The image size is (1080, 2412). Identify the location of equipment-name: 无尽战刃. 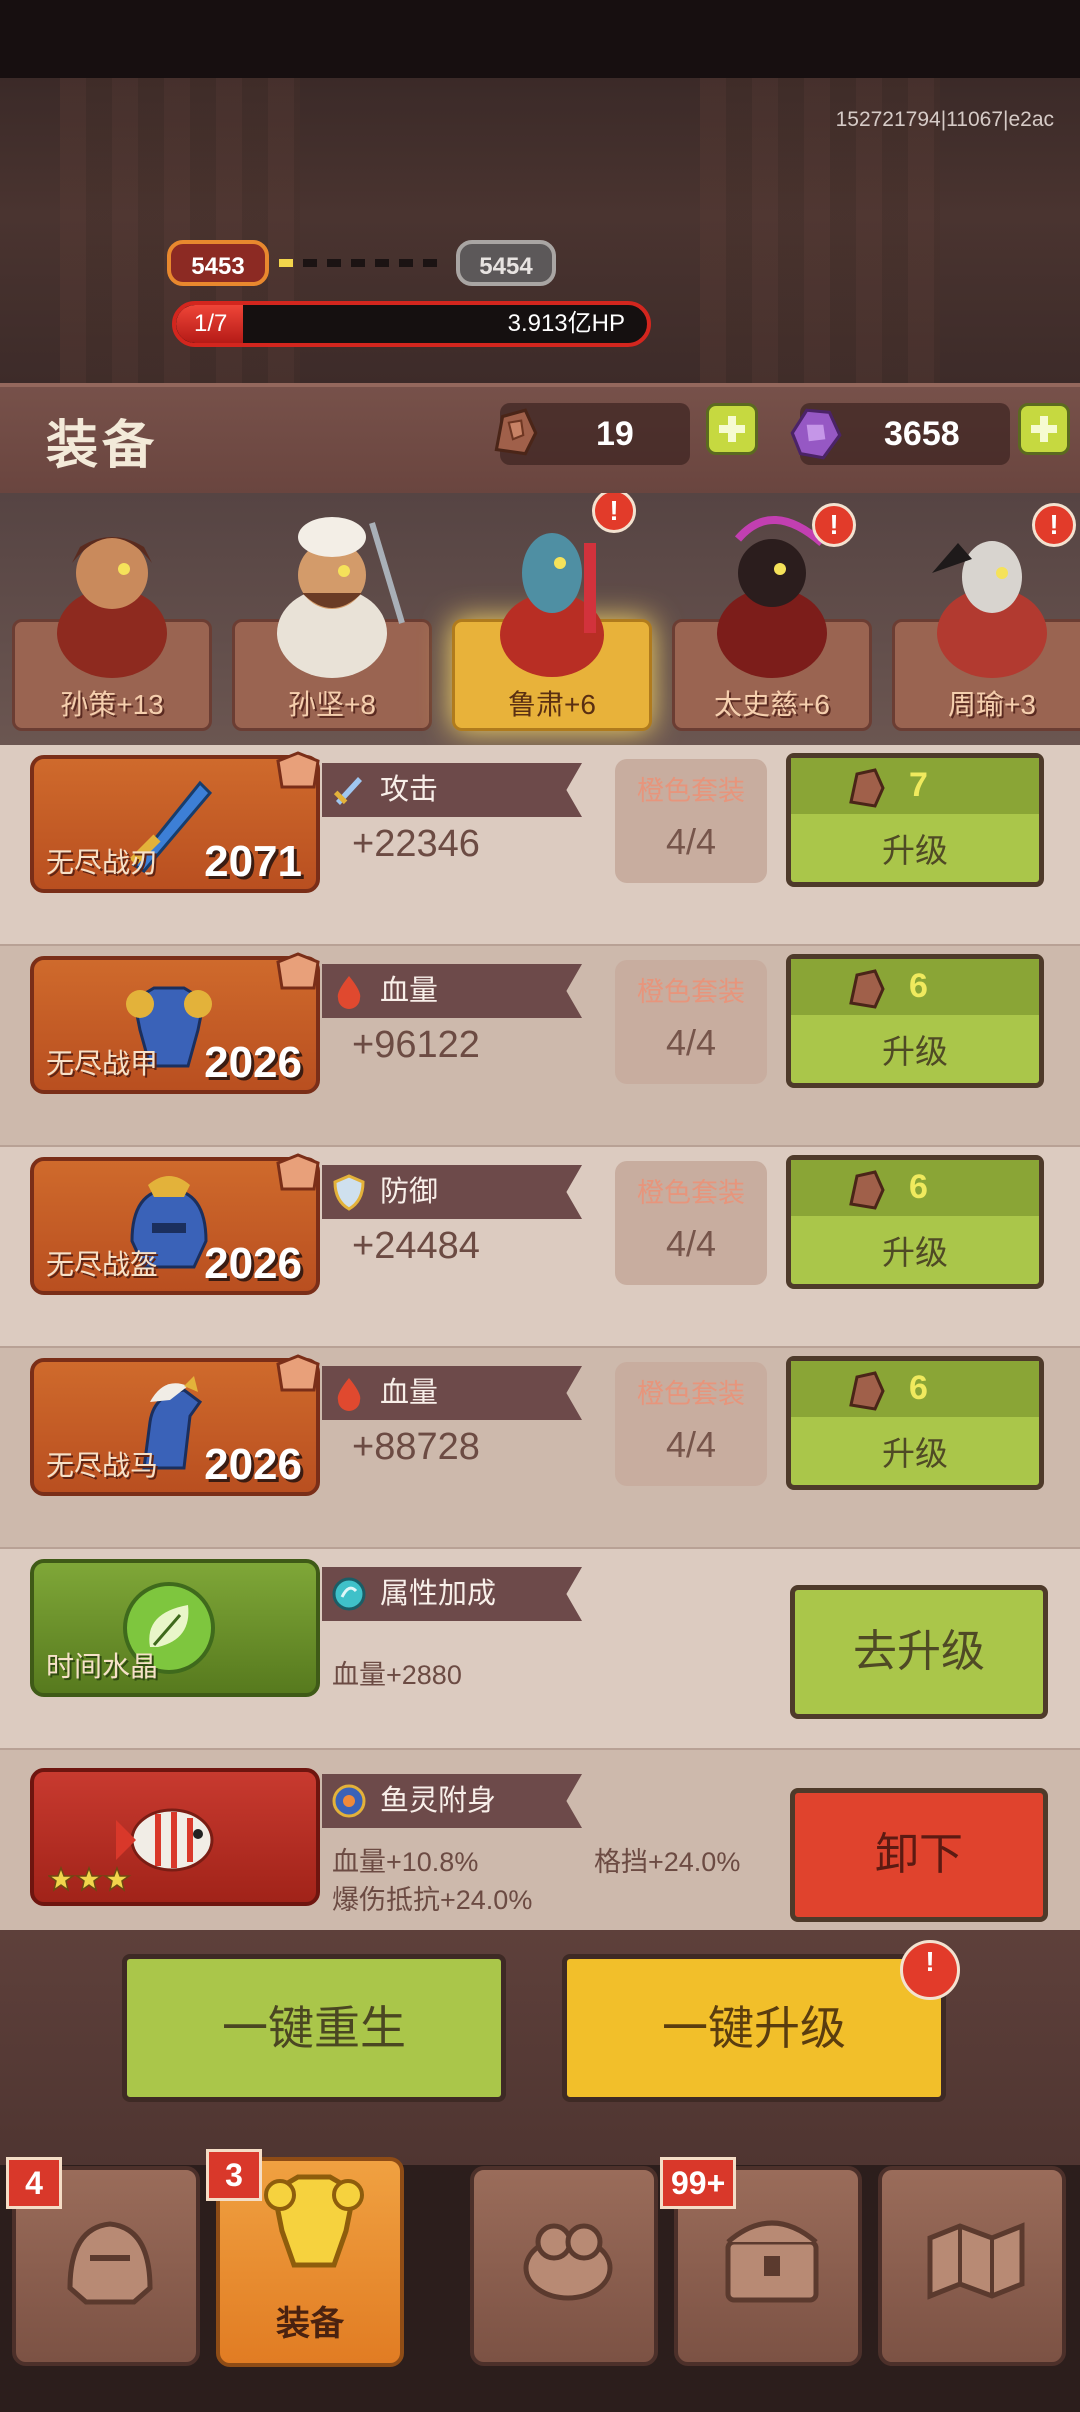
(102, 862).